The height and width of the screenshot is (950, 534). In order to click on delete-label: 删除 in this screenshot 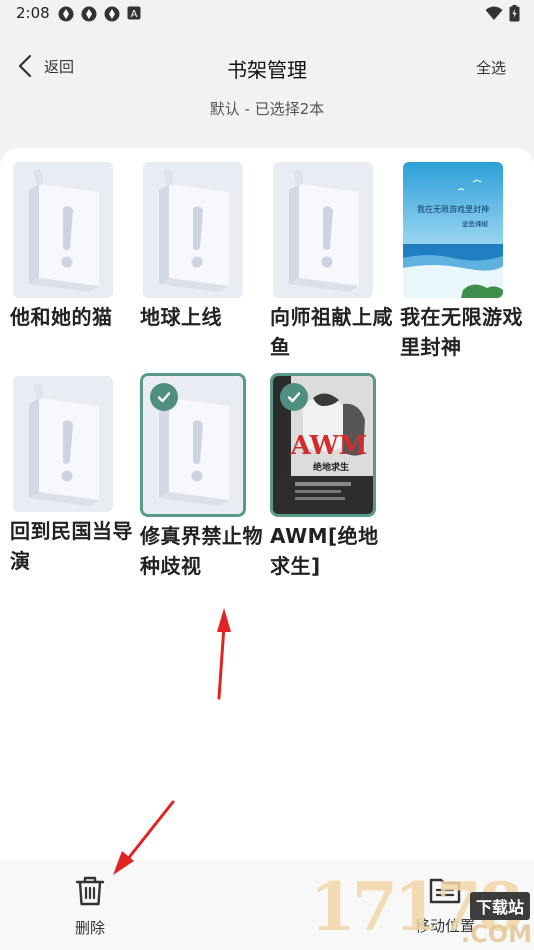, I will do `click(89, 928)`.